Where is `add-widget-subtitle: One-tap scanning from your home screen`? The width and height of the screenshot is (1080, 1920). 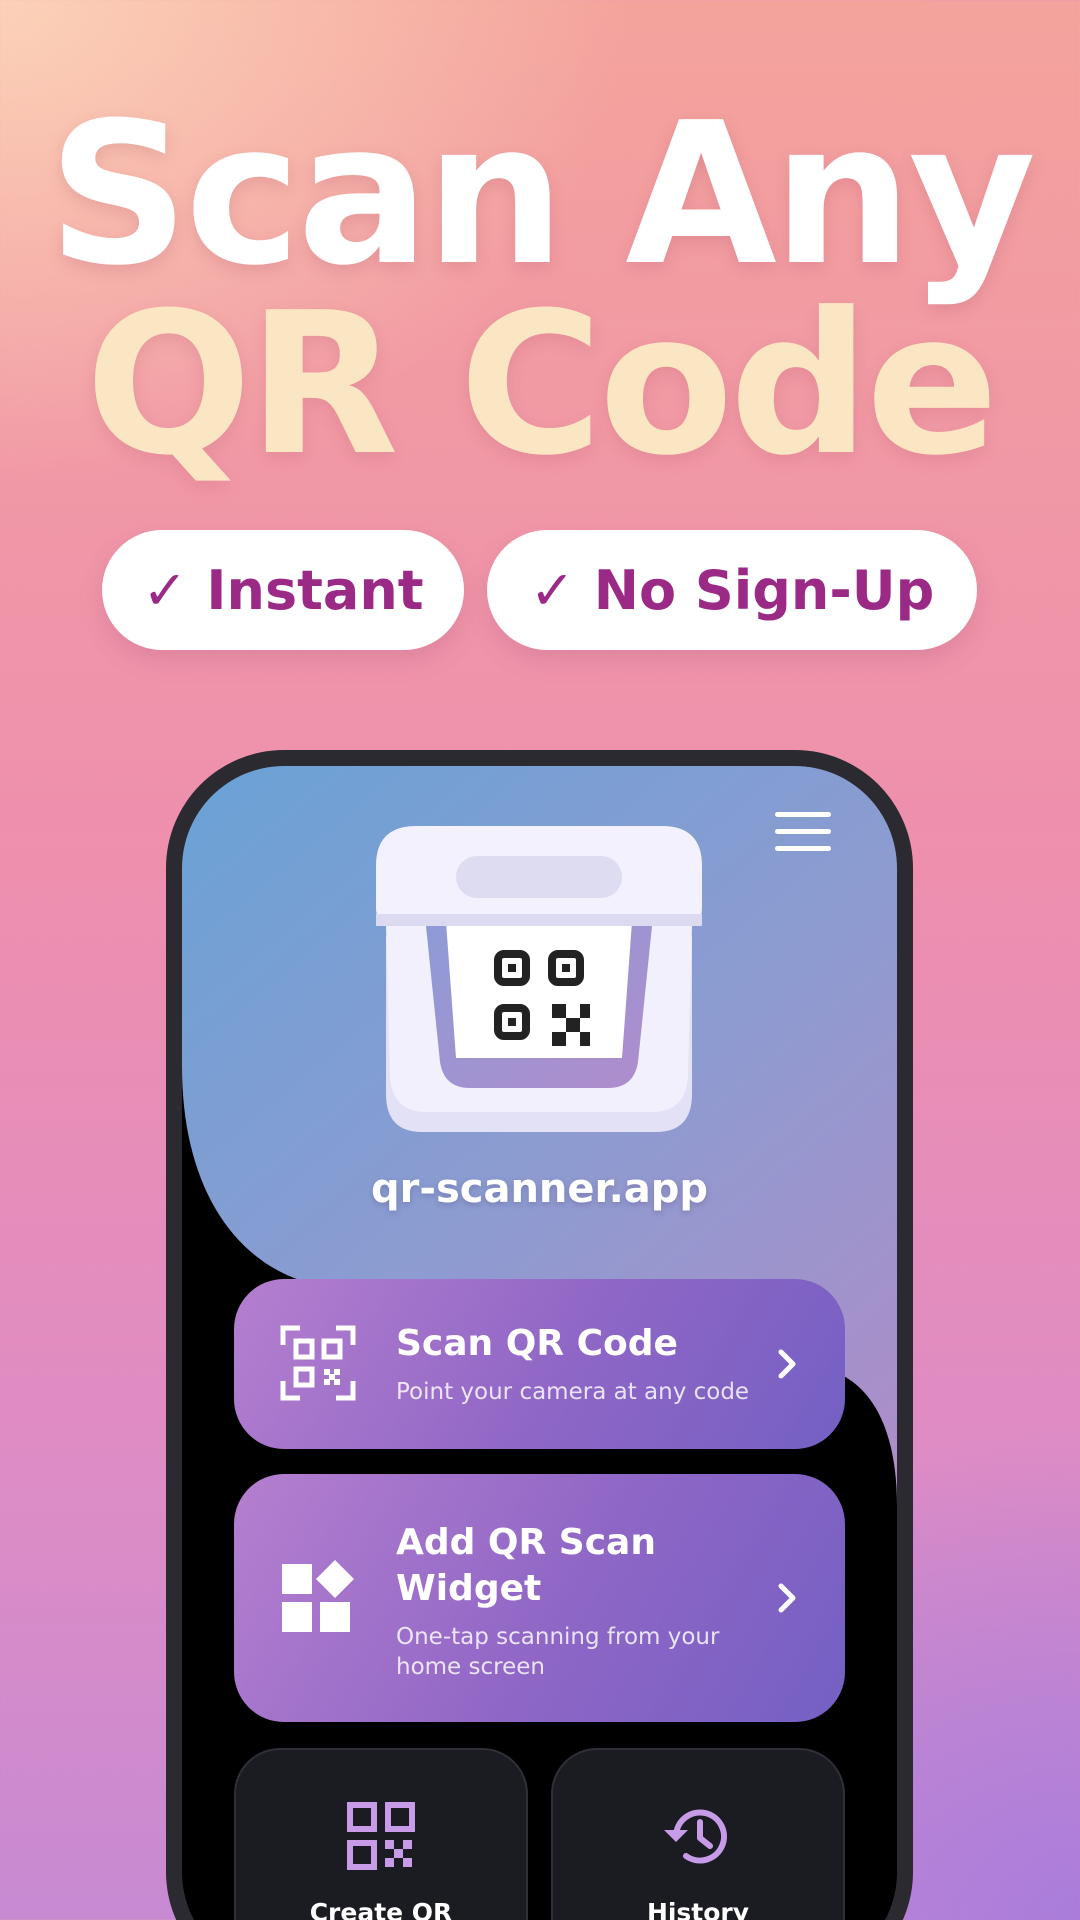
add-widget-subtitle: One-tap scanning from your home screen is located at coordinates (558, 1652).